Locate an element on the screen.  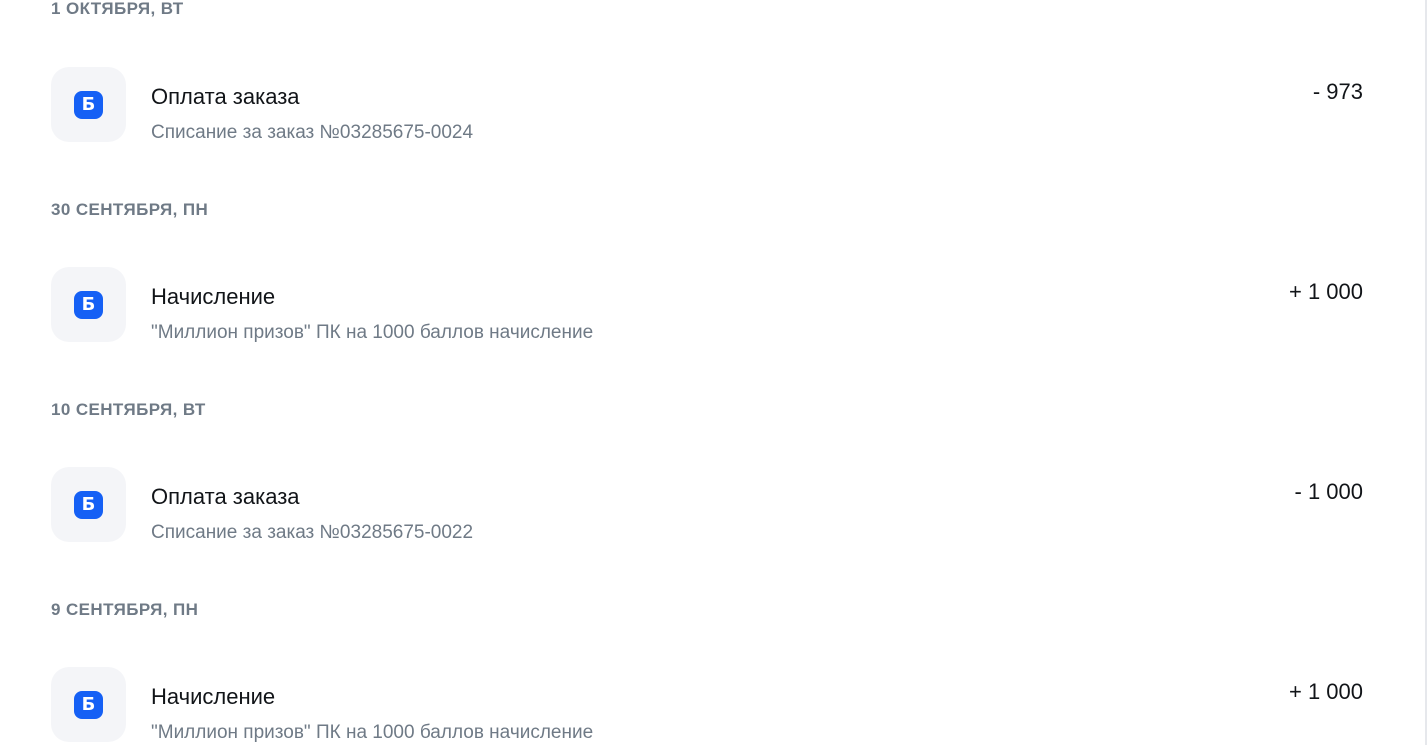
transaction-subtitle: Списание за заказ №03285675-0022 is located at coordinates (312, 532).